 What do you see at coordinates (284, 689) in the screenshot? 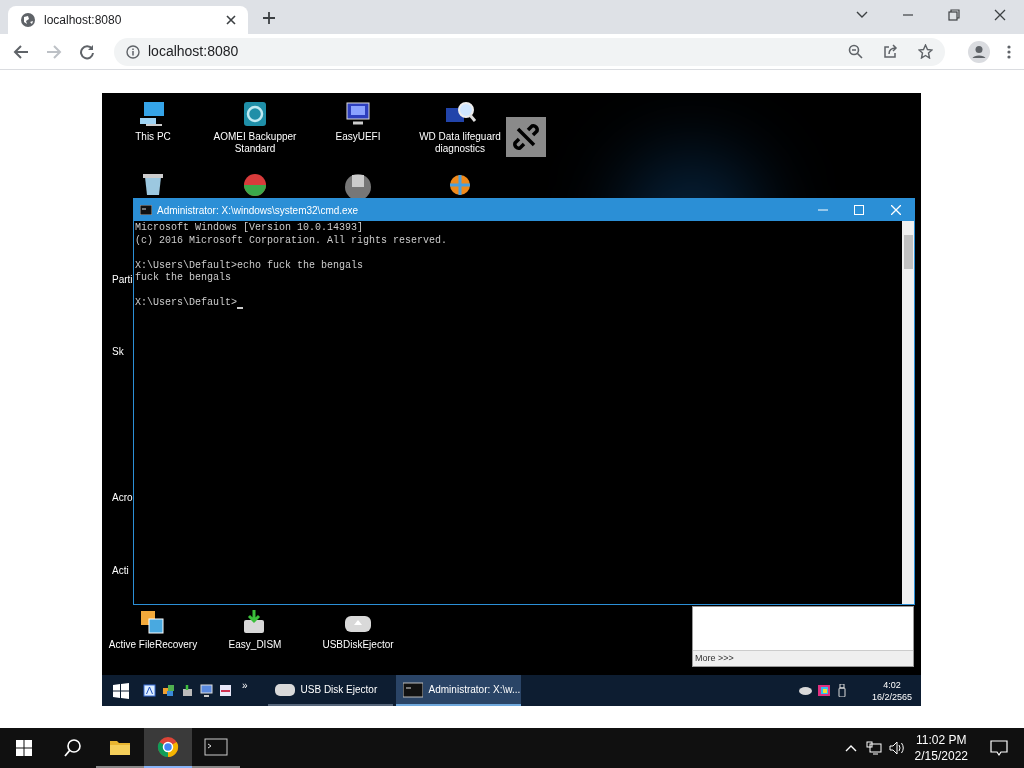
I see `drive-icon` at bounding box center [284, 689].